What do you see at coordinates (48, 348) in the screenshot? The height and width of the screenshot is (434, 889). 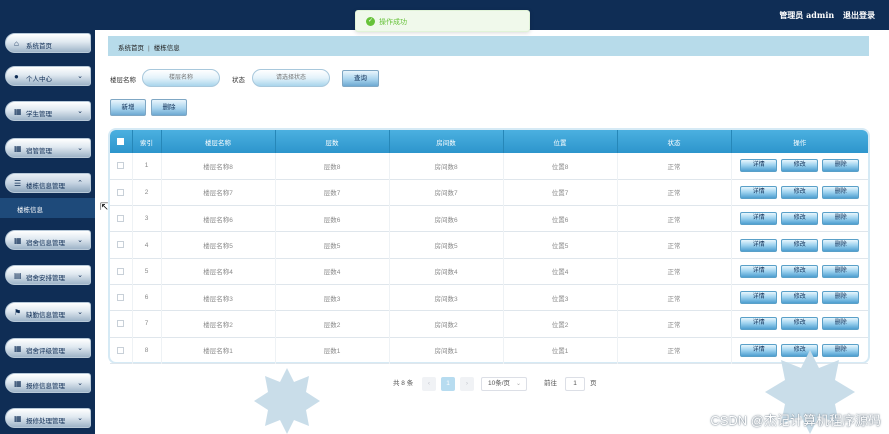 I see `sidebar-item-dorm-rating: ▦ 宿舍评级管理 ⌄` at bounding box center [48, 348].